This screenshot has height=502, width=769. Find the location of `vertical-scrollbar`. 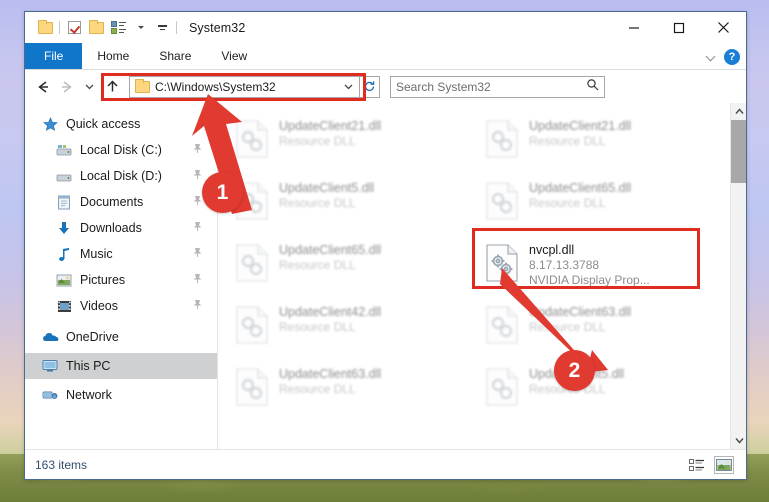

vertical-scrollbar is located at coordinates (738, 276).